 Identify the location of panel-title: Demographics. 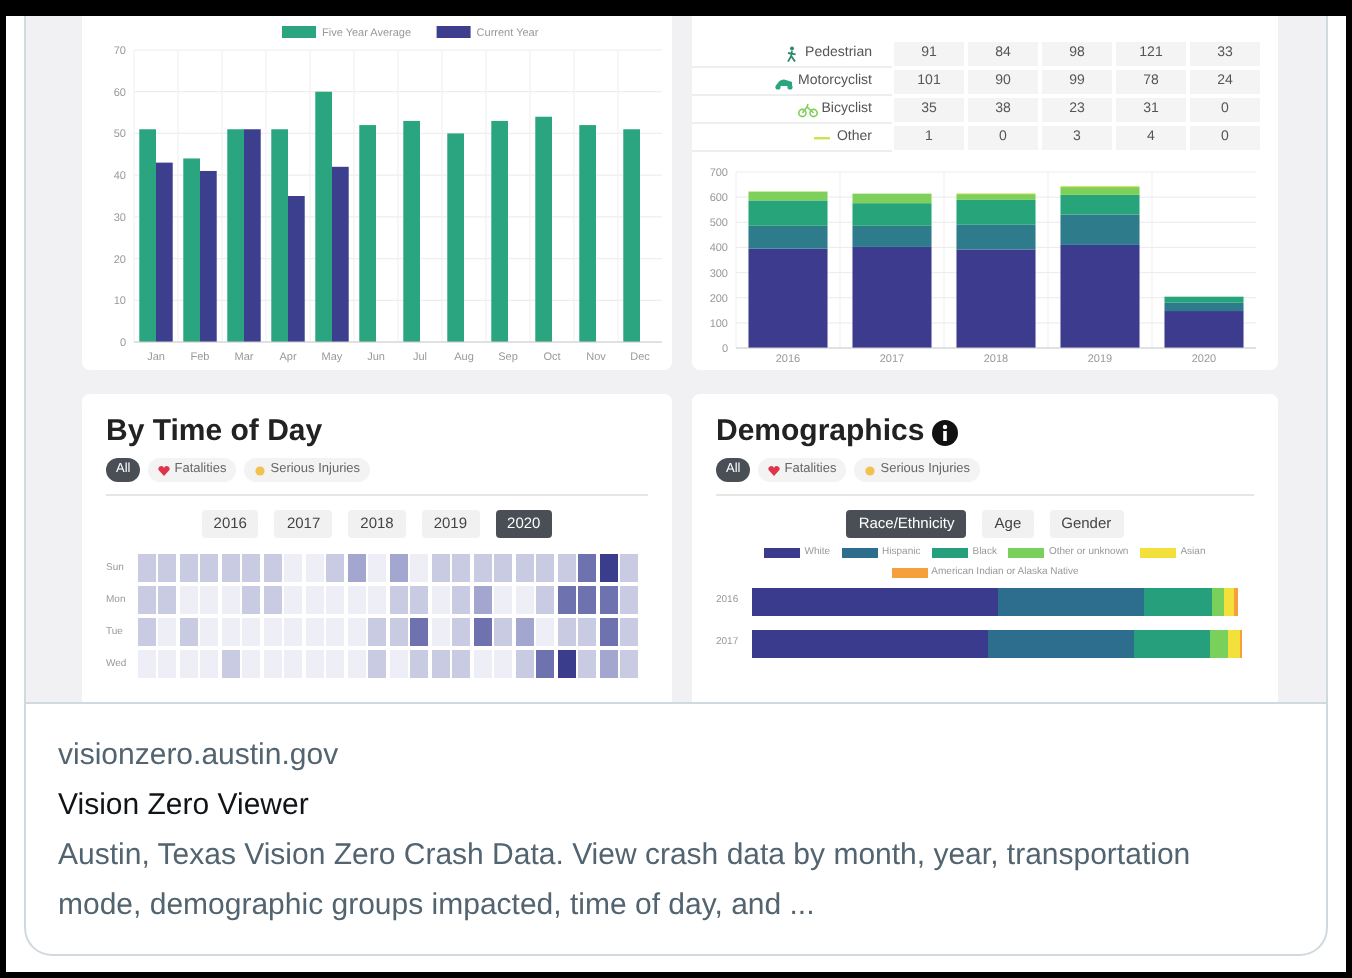
(820, 432).